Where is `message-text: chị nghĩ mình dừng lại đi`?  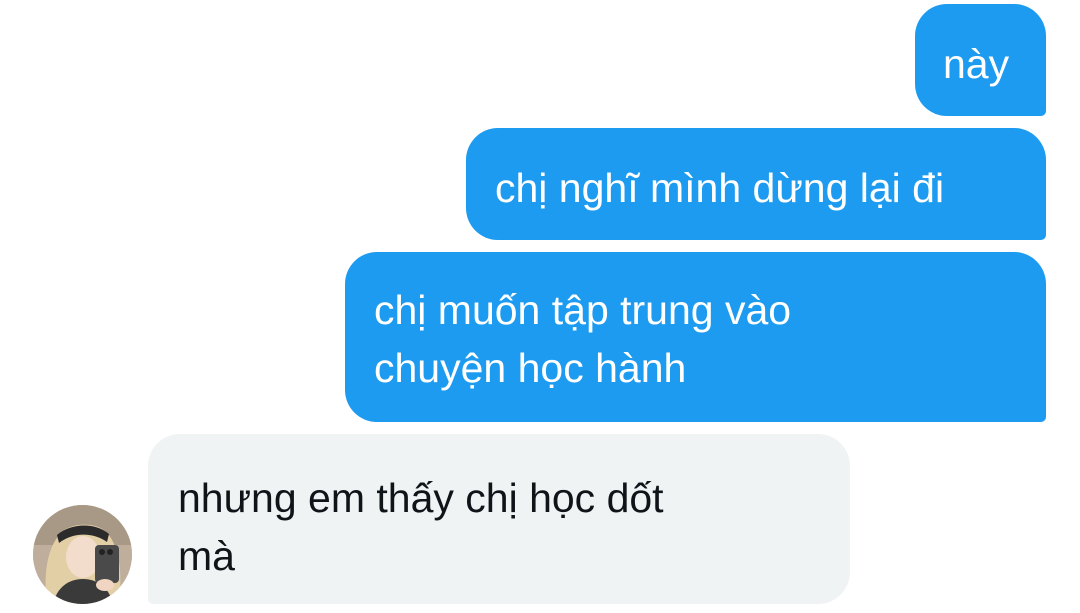
message-text: chị nghĩ mình dừng lại đi is located at coordinates (720, 188).